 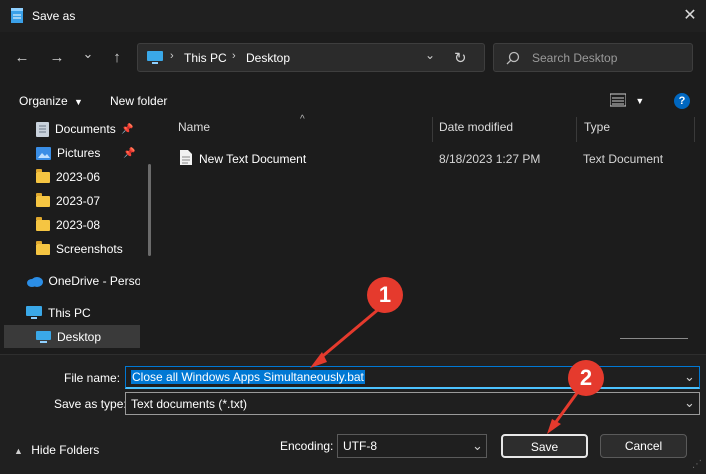 What do you see at coordinates (444, 370) in the screenshot?
I see `annotation-arrows` at bounding box center [444, 370].